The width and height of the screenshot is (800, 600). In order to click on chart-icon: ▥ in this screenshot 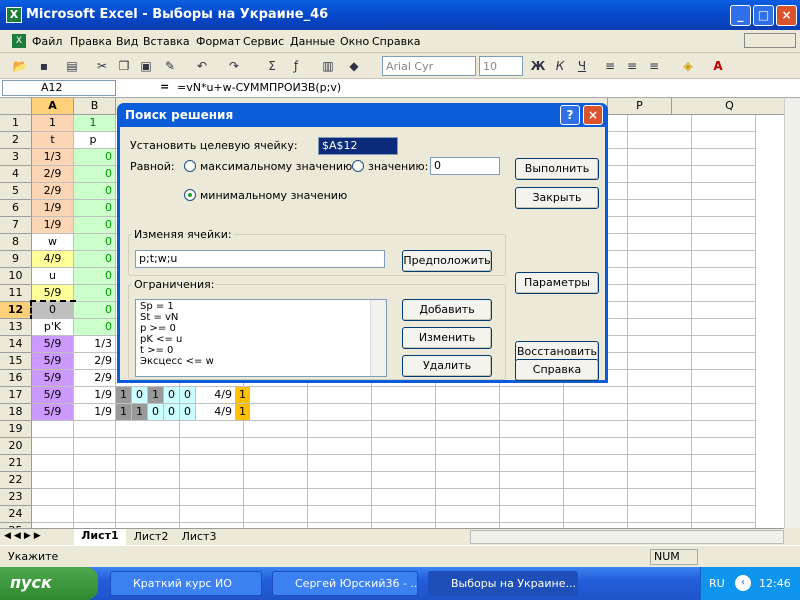, I will do `click(328, 66)`.